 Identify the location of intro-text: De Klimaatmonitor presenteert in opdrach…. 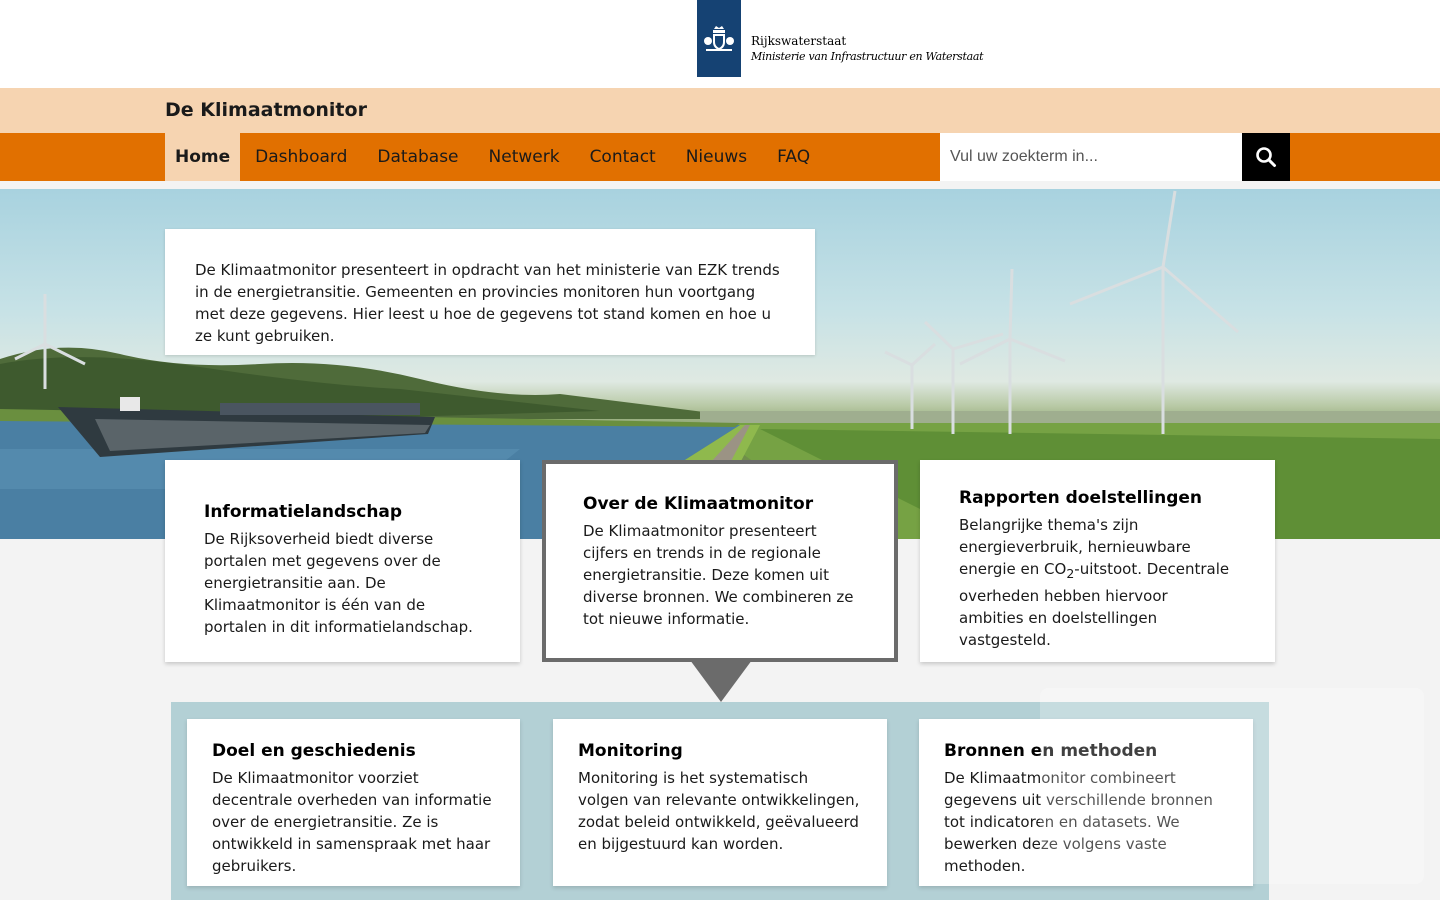
(487, 303).